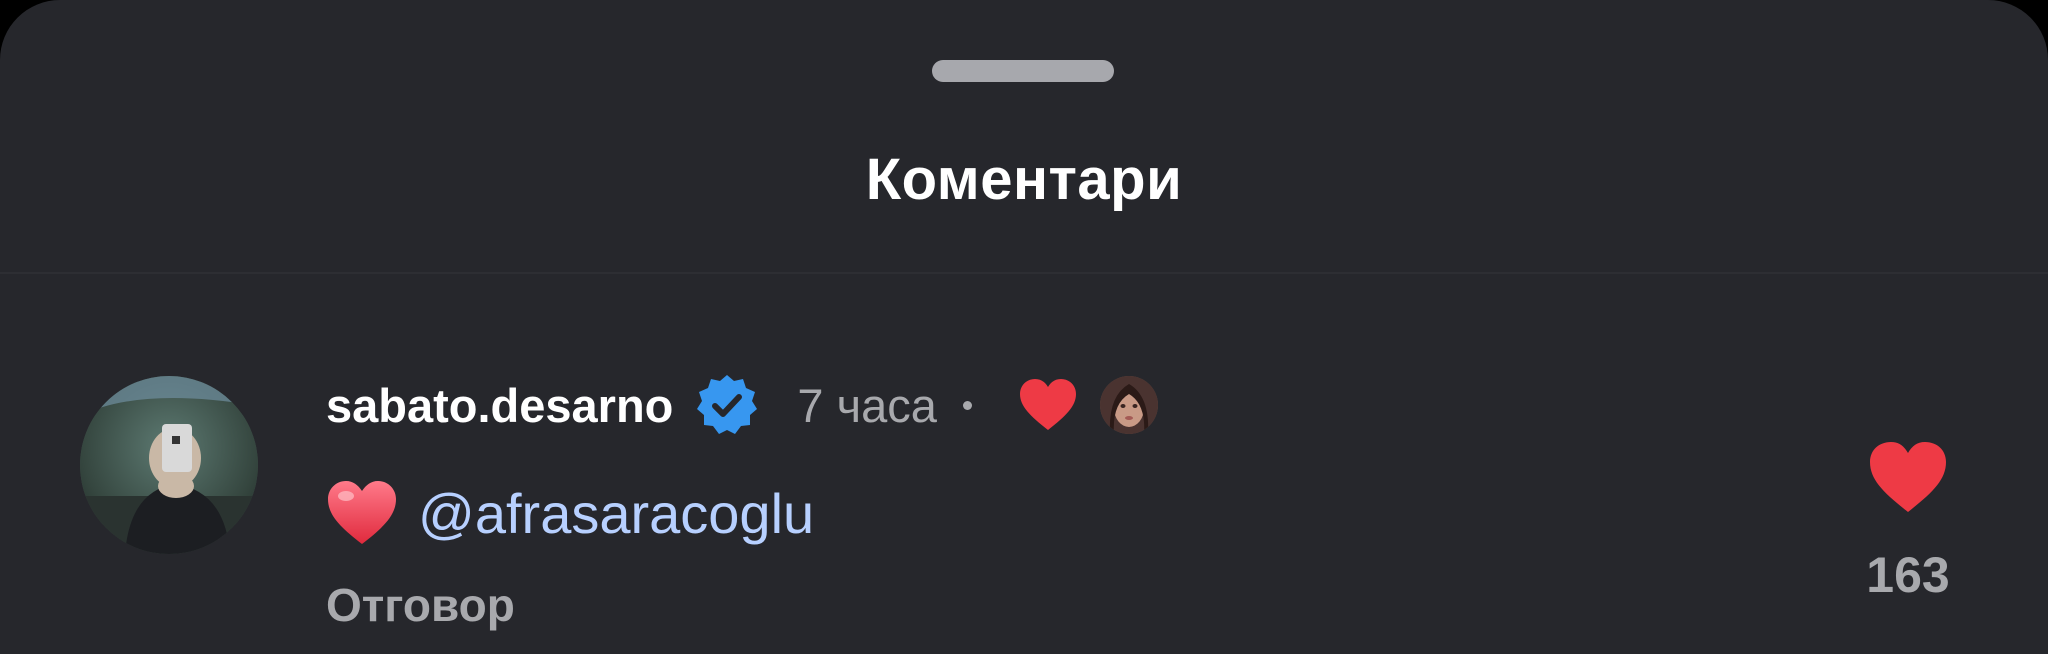 This screenshot has height=654, width=2048. I want to click on reply-button: Отговор, so click(420, 605).